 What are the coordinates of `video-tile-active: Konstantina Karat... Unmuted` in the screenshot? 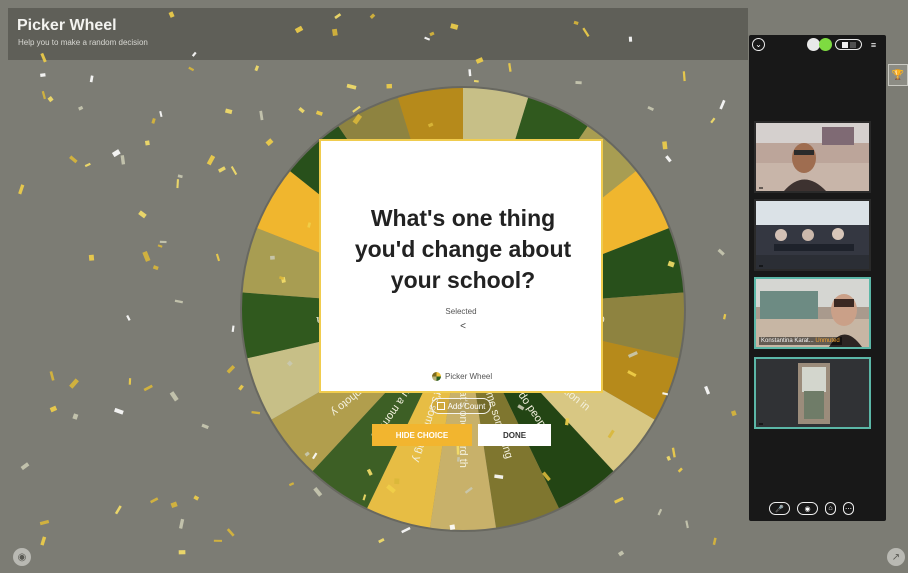 It's located at (812, 313).